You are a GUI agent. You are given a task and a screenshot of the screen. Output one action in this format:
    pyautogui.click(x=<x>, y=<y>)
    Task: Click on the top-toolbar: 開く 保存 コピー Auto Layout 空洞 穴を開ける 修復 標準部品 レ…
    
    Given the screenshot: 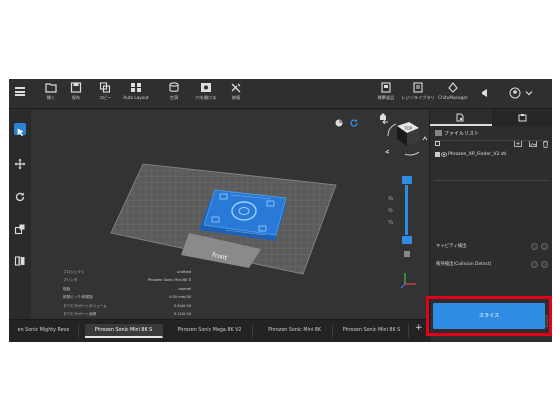 What is the action you would take?
    pyautogui.click(x=280, y=94)
    